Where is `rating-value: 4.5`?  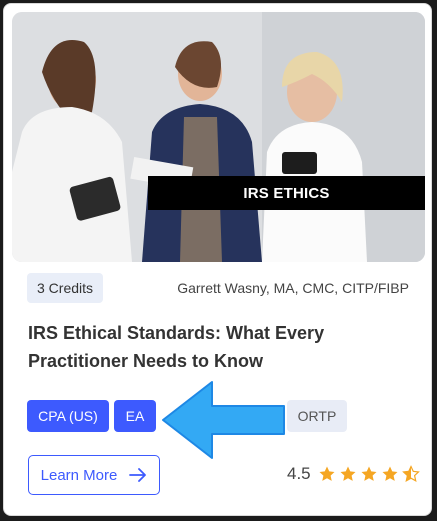
rating-value: 4.5 is located at coordinates (299, 473).